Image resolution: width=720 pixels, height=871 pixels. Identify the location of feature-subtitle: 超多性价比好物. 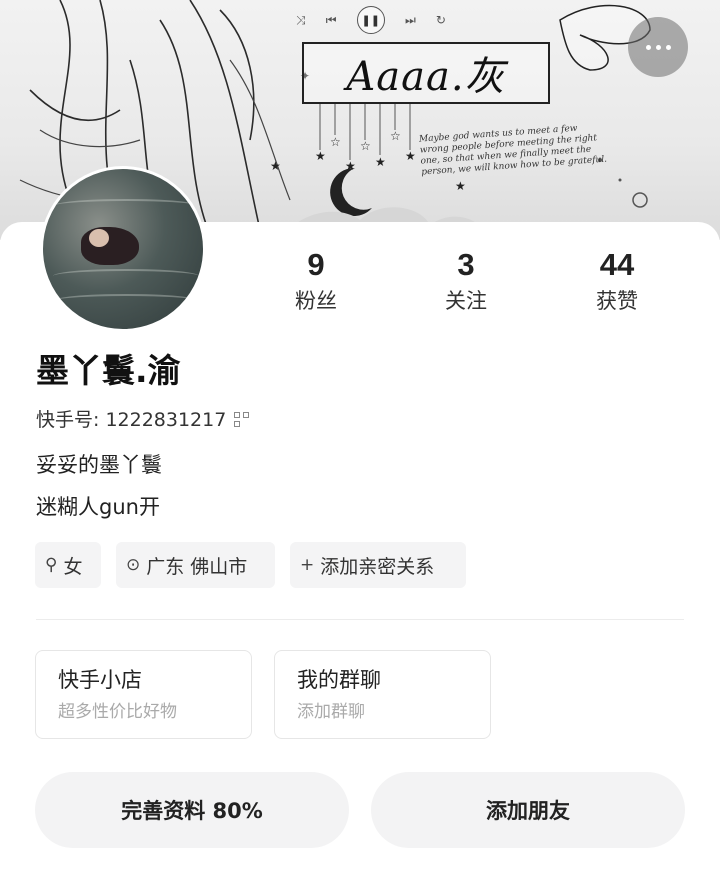
(117, 712).